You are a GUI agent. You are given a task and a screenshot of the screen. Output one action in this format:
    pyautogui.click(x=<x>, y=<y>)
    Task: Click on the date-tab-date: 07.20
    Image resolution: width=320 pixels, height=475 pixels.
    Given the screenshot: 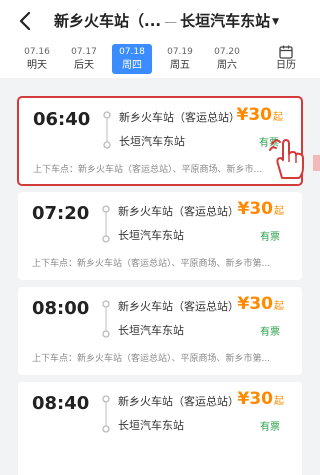 What is the action you would take?
    pyautogui.click(x=227, y=52)
    